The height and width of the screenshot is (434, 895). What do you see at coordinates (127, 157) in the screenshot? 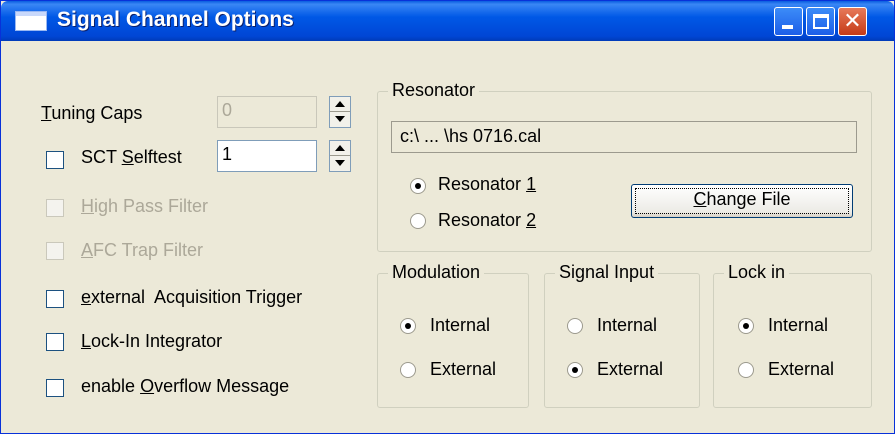
I see `sct-selftest-accel: S` at bounding box center [127, 157].